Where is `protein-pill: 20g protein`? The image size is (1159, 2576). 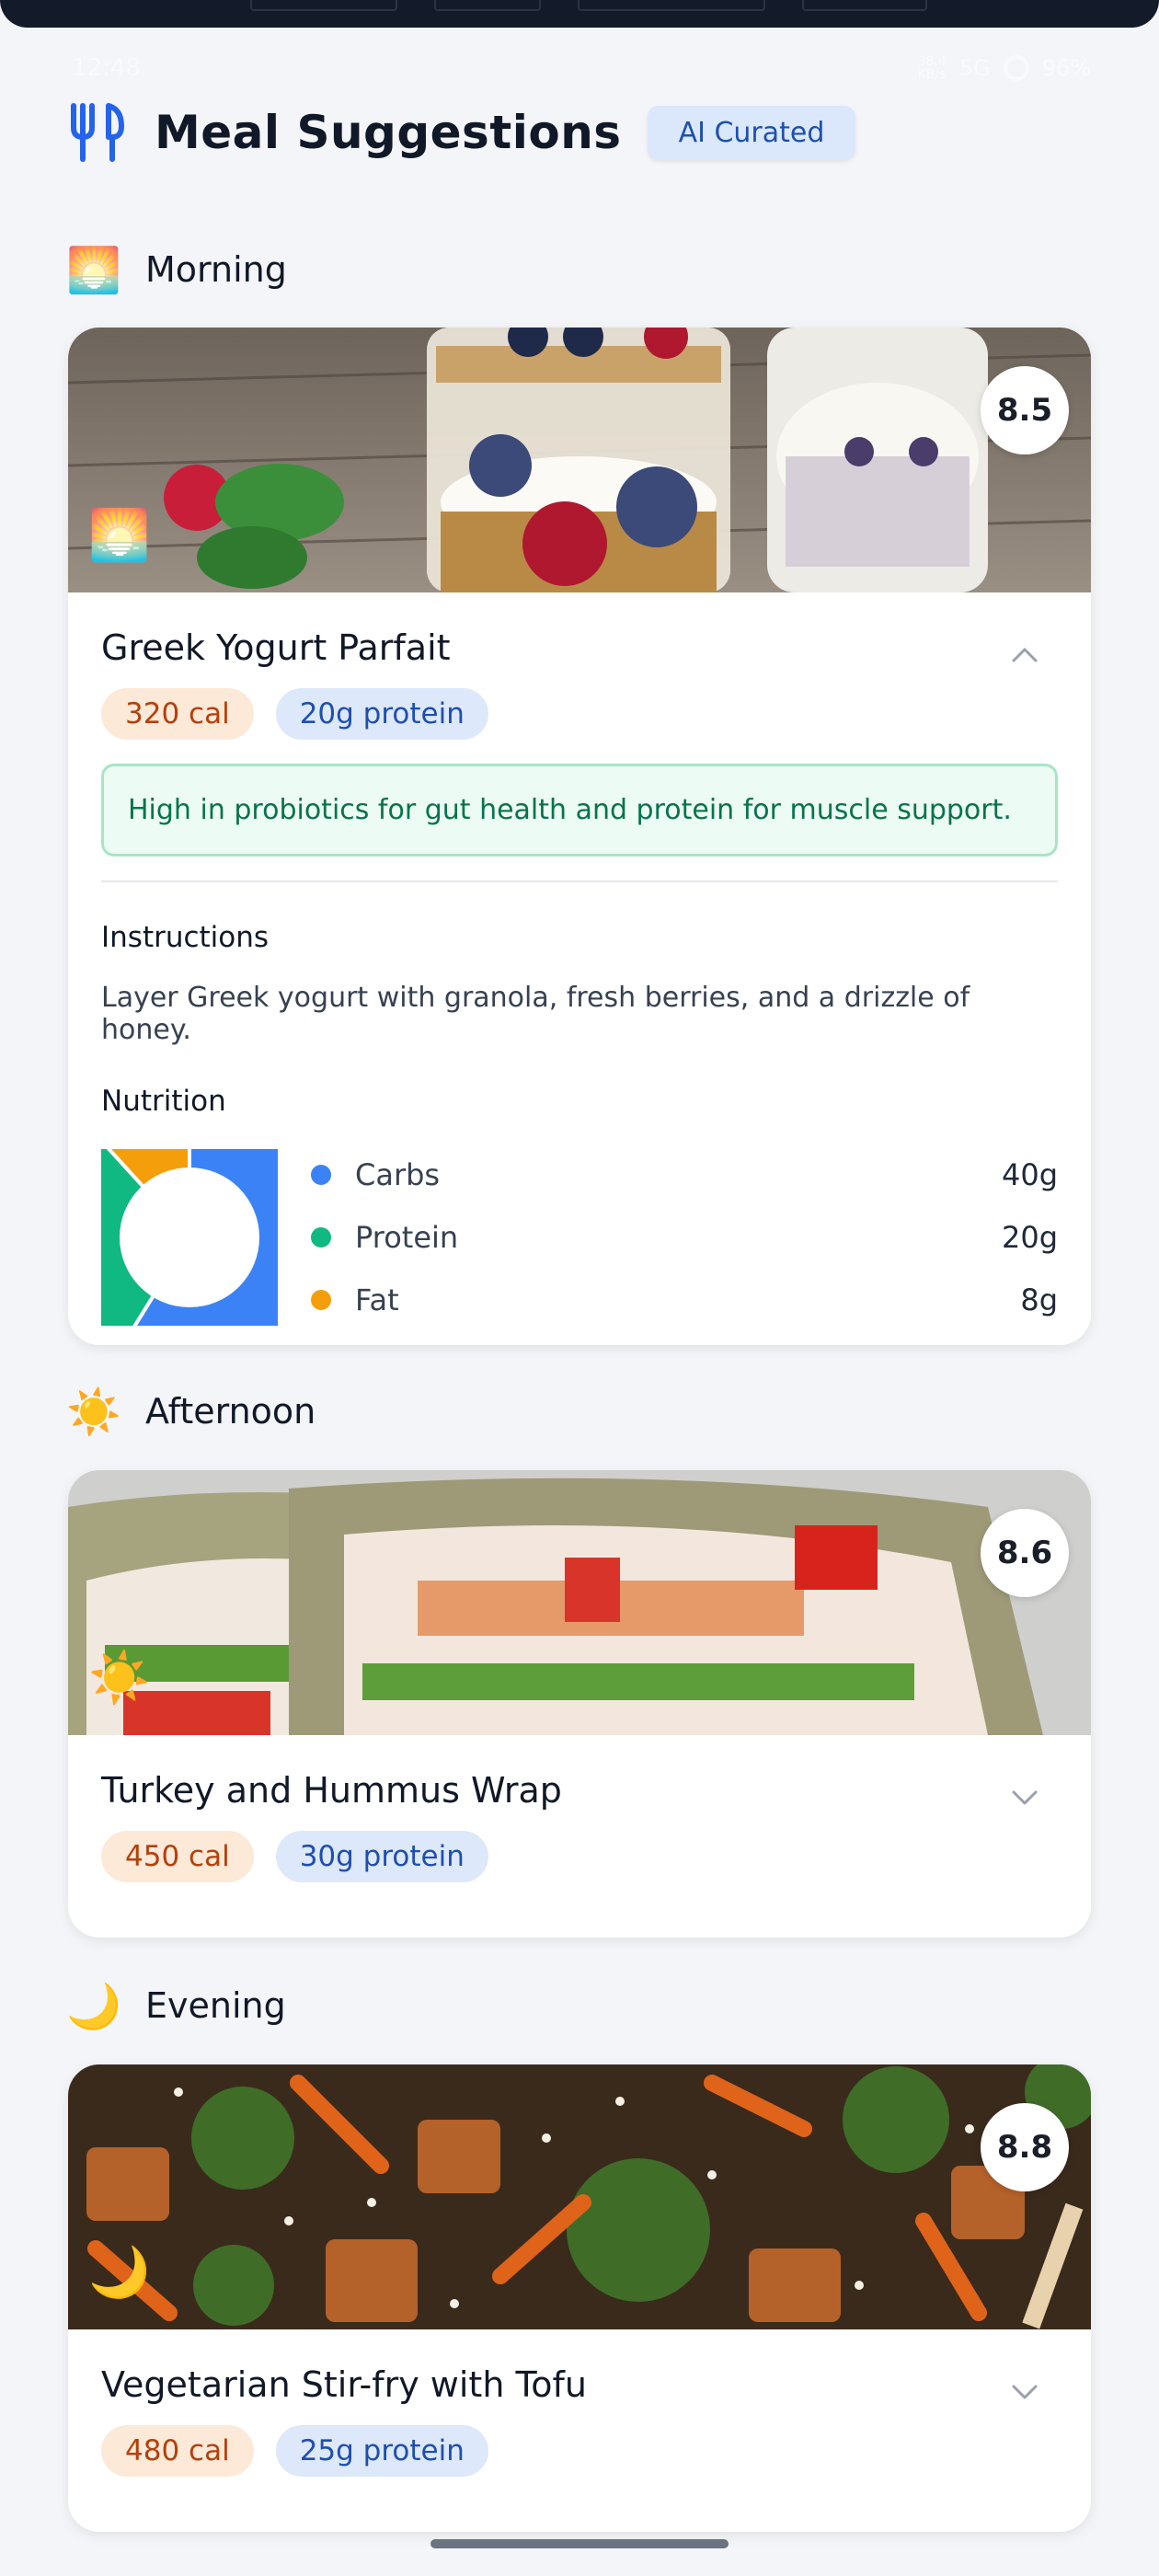 protein-pill: 20g protein is located at coordinates (381, 714).